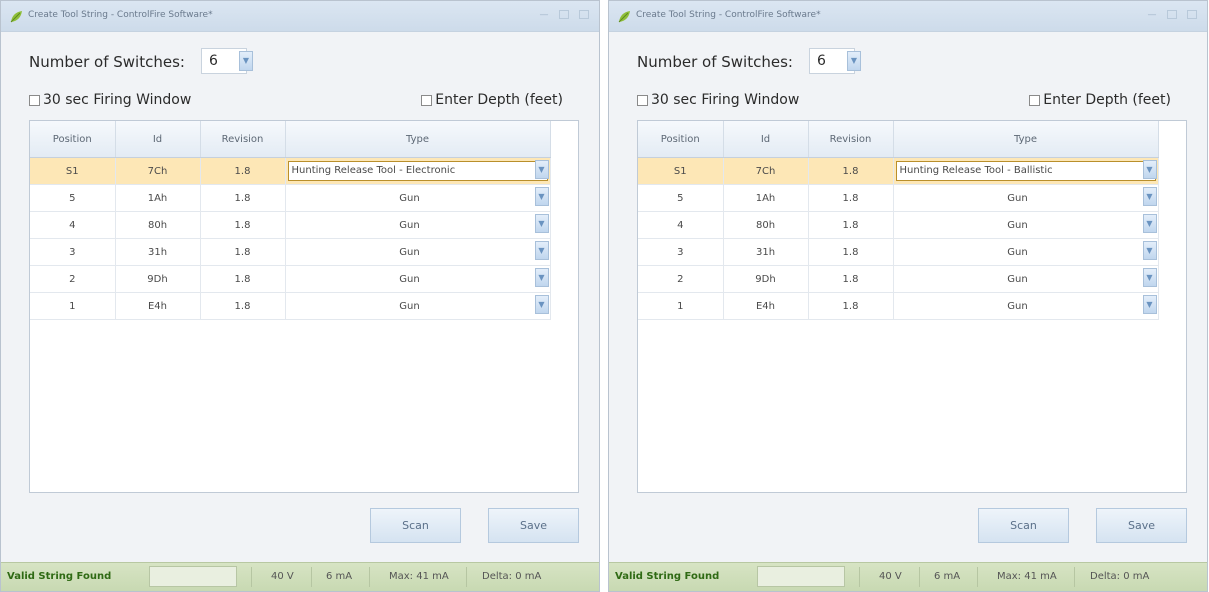 The height and width of the screenshot is (592, 1209). What do you see at coordinates (715, 62) in the screenshot?
I see `switches-label: Number of Switches:` at bounding box center [715, 62].